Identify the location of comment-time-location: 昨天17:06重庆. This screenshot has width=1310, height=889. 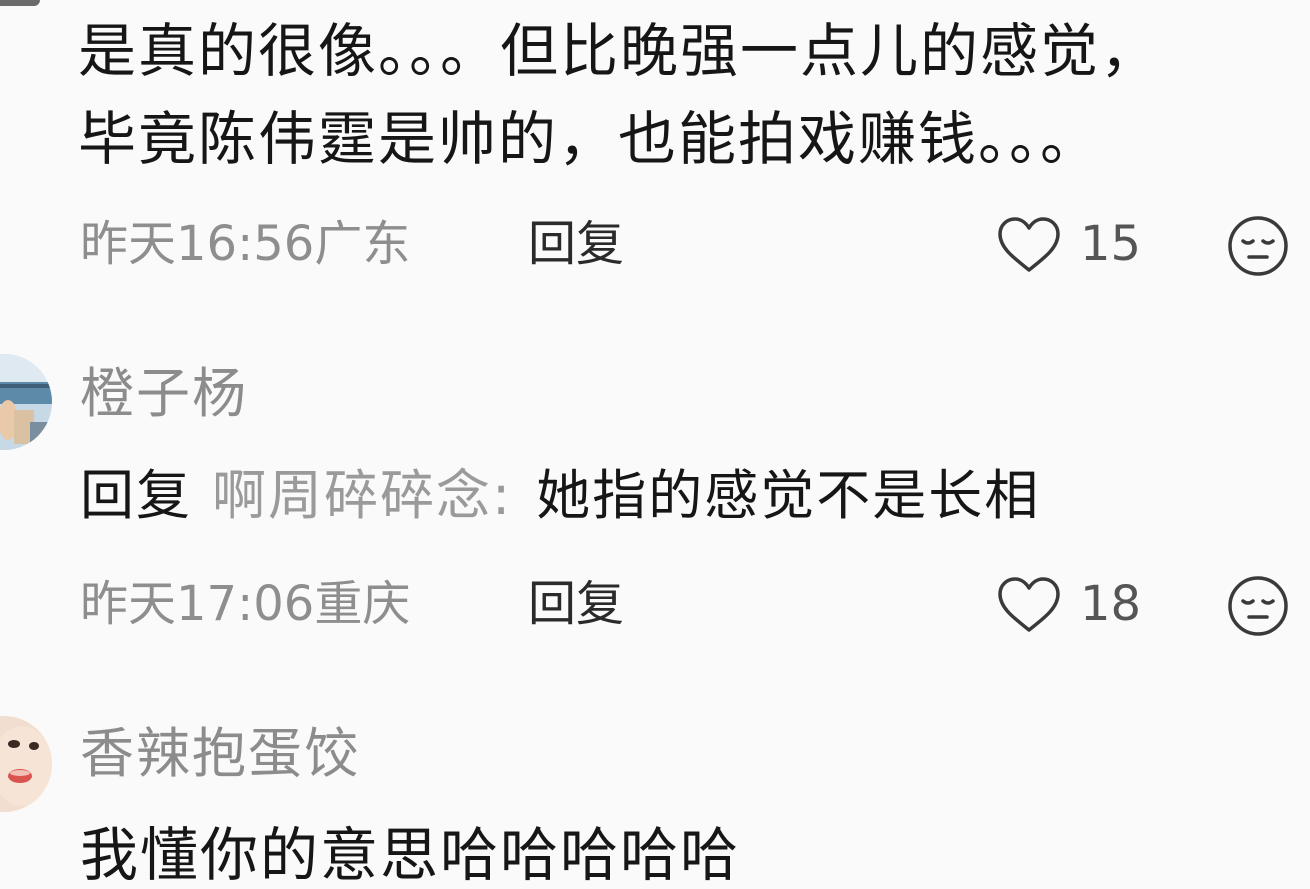
(245, 604).